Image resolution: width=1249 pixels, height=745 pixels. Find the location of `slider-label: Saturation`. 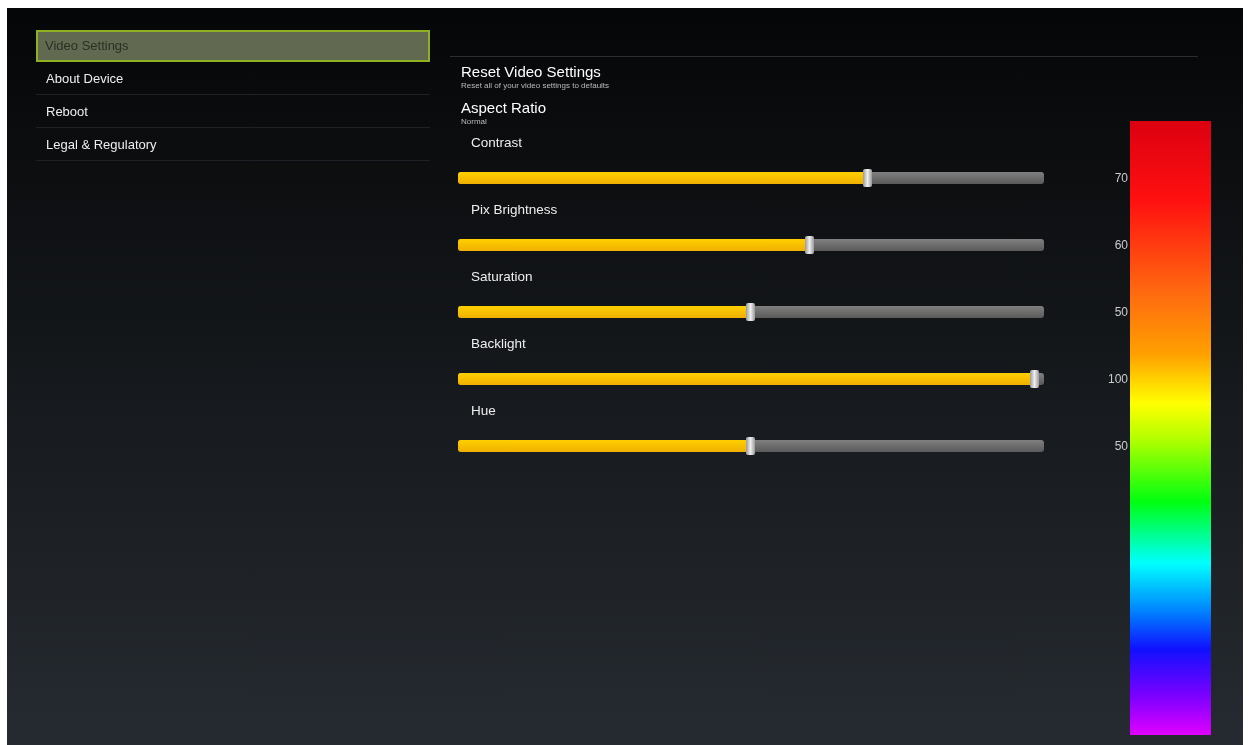

slider-label: Saturation is located at coordinates (501, 277).